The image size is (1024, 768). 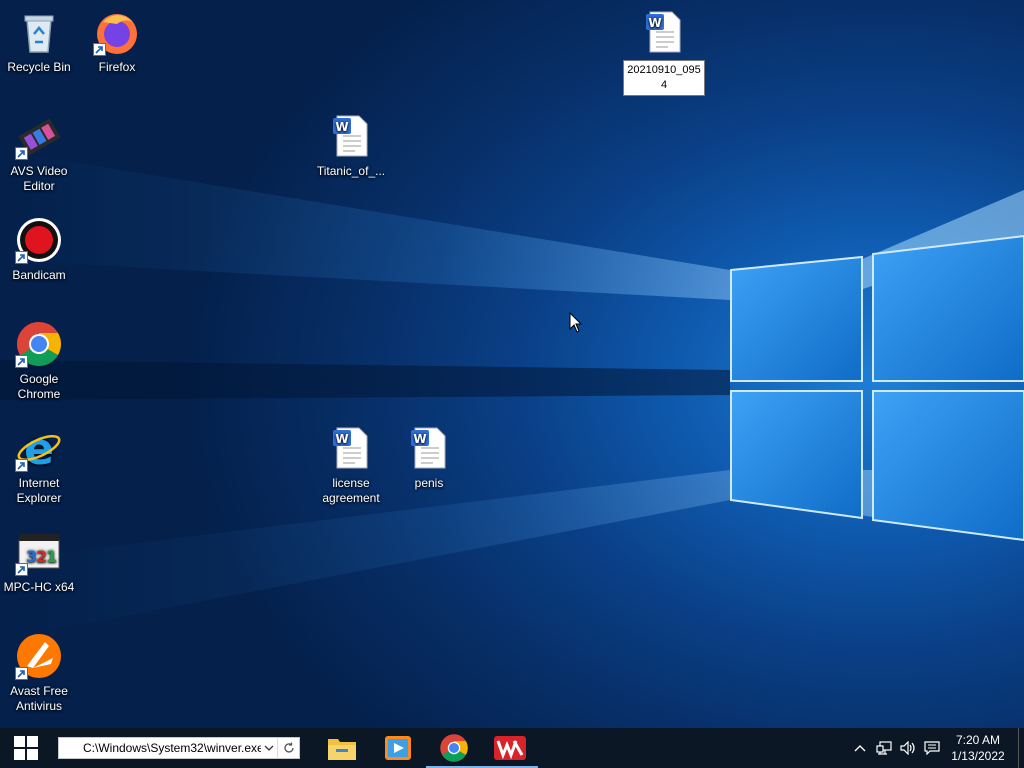 What do you see at coordinates (908, 748) in the screenshot?
I see `volume-icon` at bounding box center [908, 748].